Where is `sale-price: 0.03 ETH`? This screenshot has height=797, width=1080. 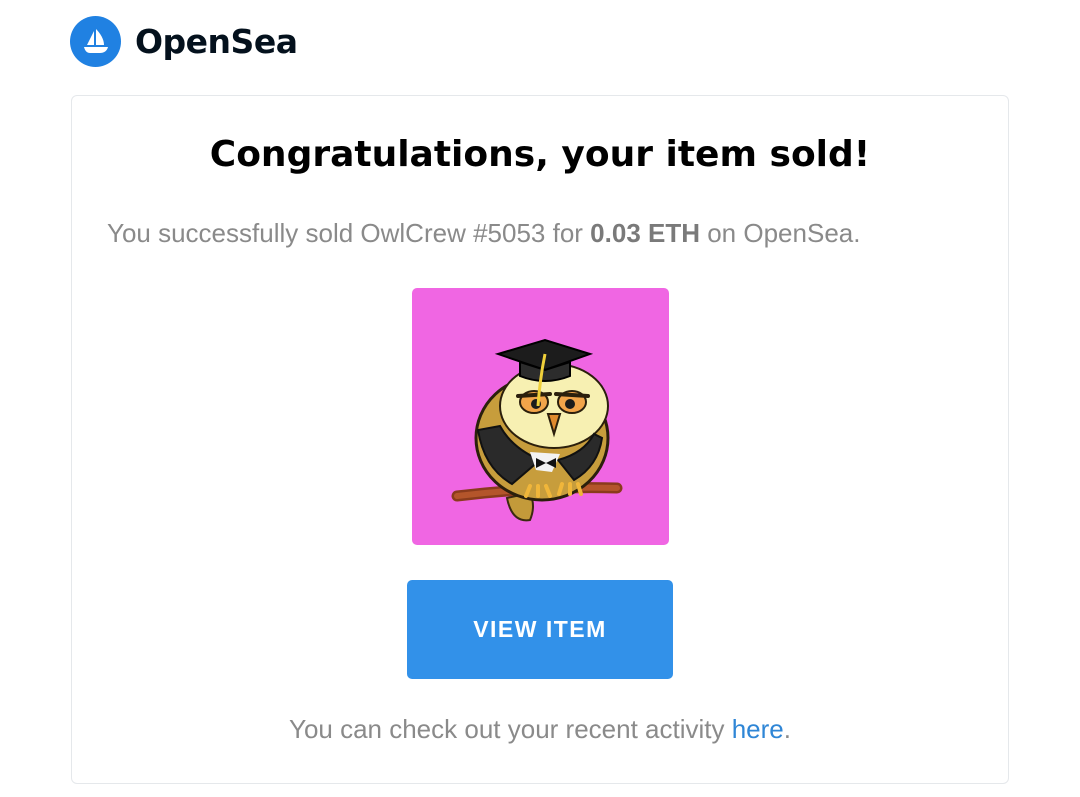 sale-price: 0.03 ETH is located at coordinates (645, 233).